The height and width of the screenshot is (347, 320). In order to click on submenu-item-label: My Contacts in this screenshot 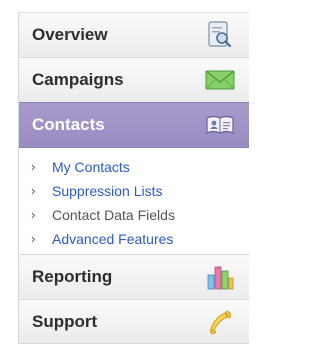, I will do `click(91, 167)`.